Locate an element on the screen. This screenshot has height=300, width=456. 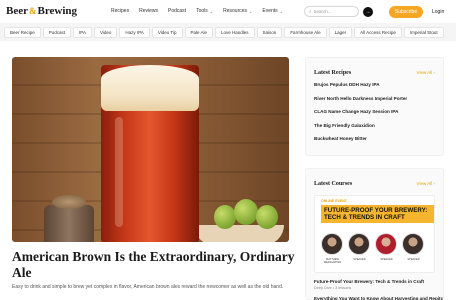
speaker-name: MATTHEW WEINGARTEN is located at coordinates (332, 261).